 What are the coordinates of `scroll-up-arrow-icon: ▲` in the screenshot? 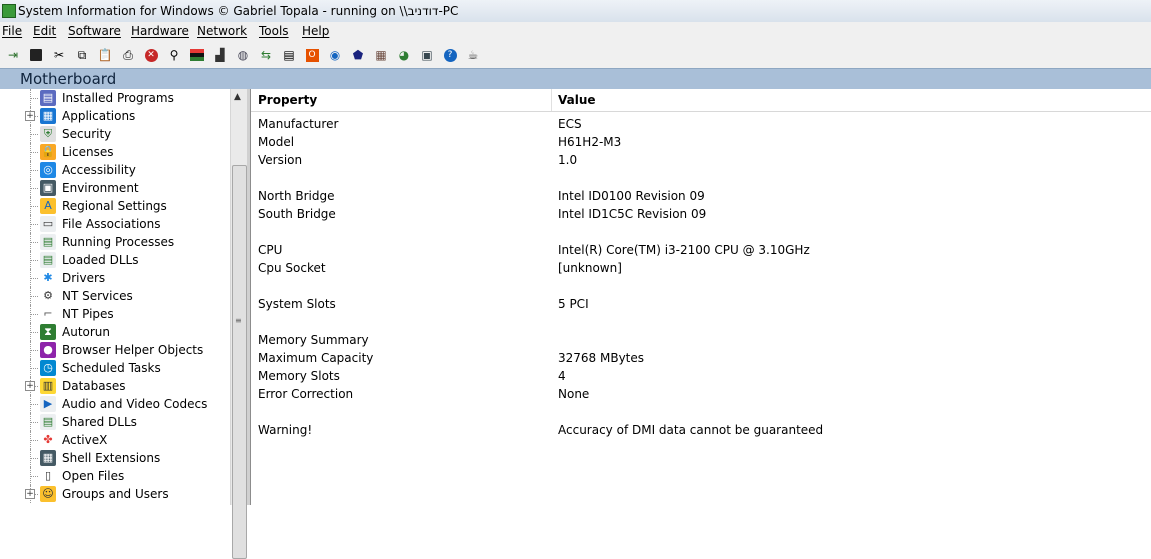 It's located at (237, 97).